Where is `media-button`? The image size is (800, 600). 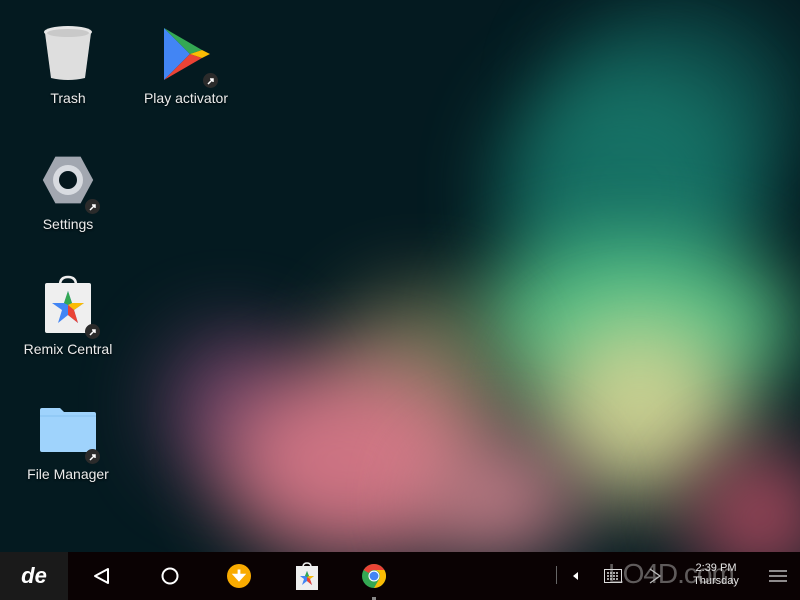
media-button is located at coordinates (655, 576).